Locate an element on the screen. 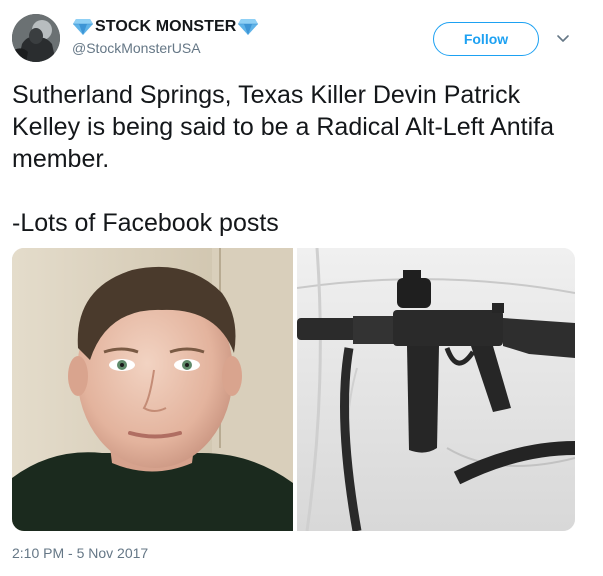 The height and width of the screenshot is (576, 603). avatar is located at coordinates (36, 38).